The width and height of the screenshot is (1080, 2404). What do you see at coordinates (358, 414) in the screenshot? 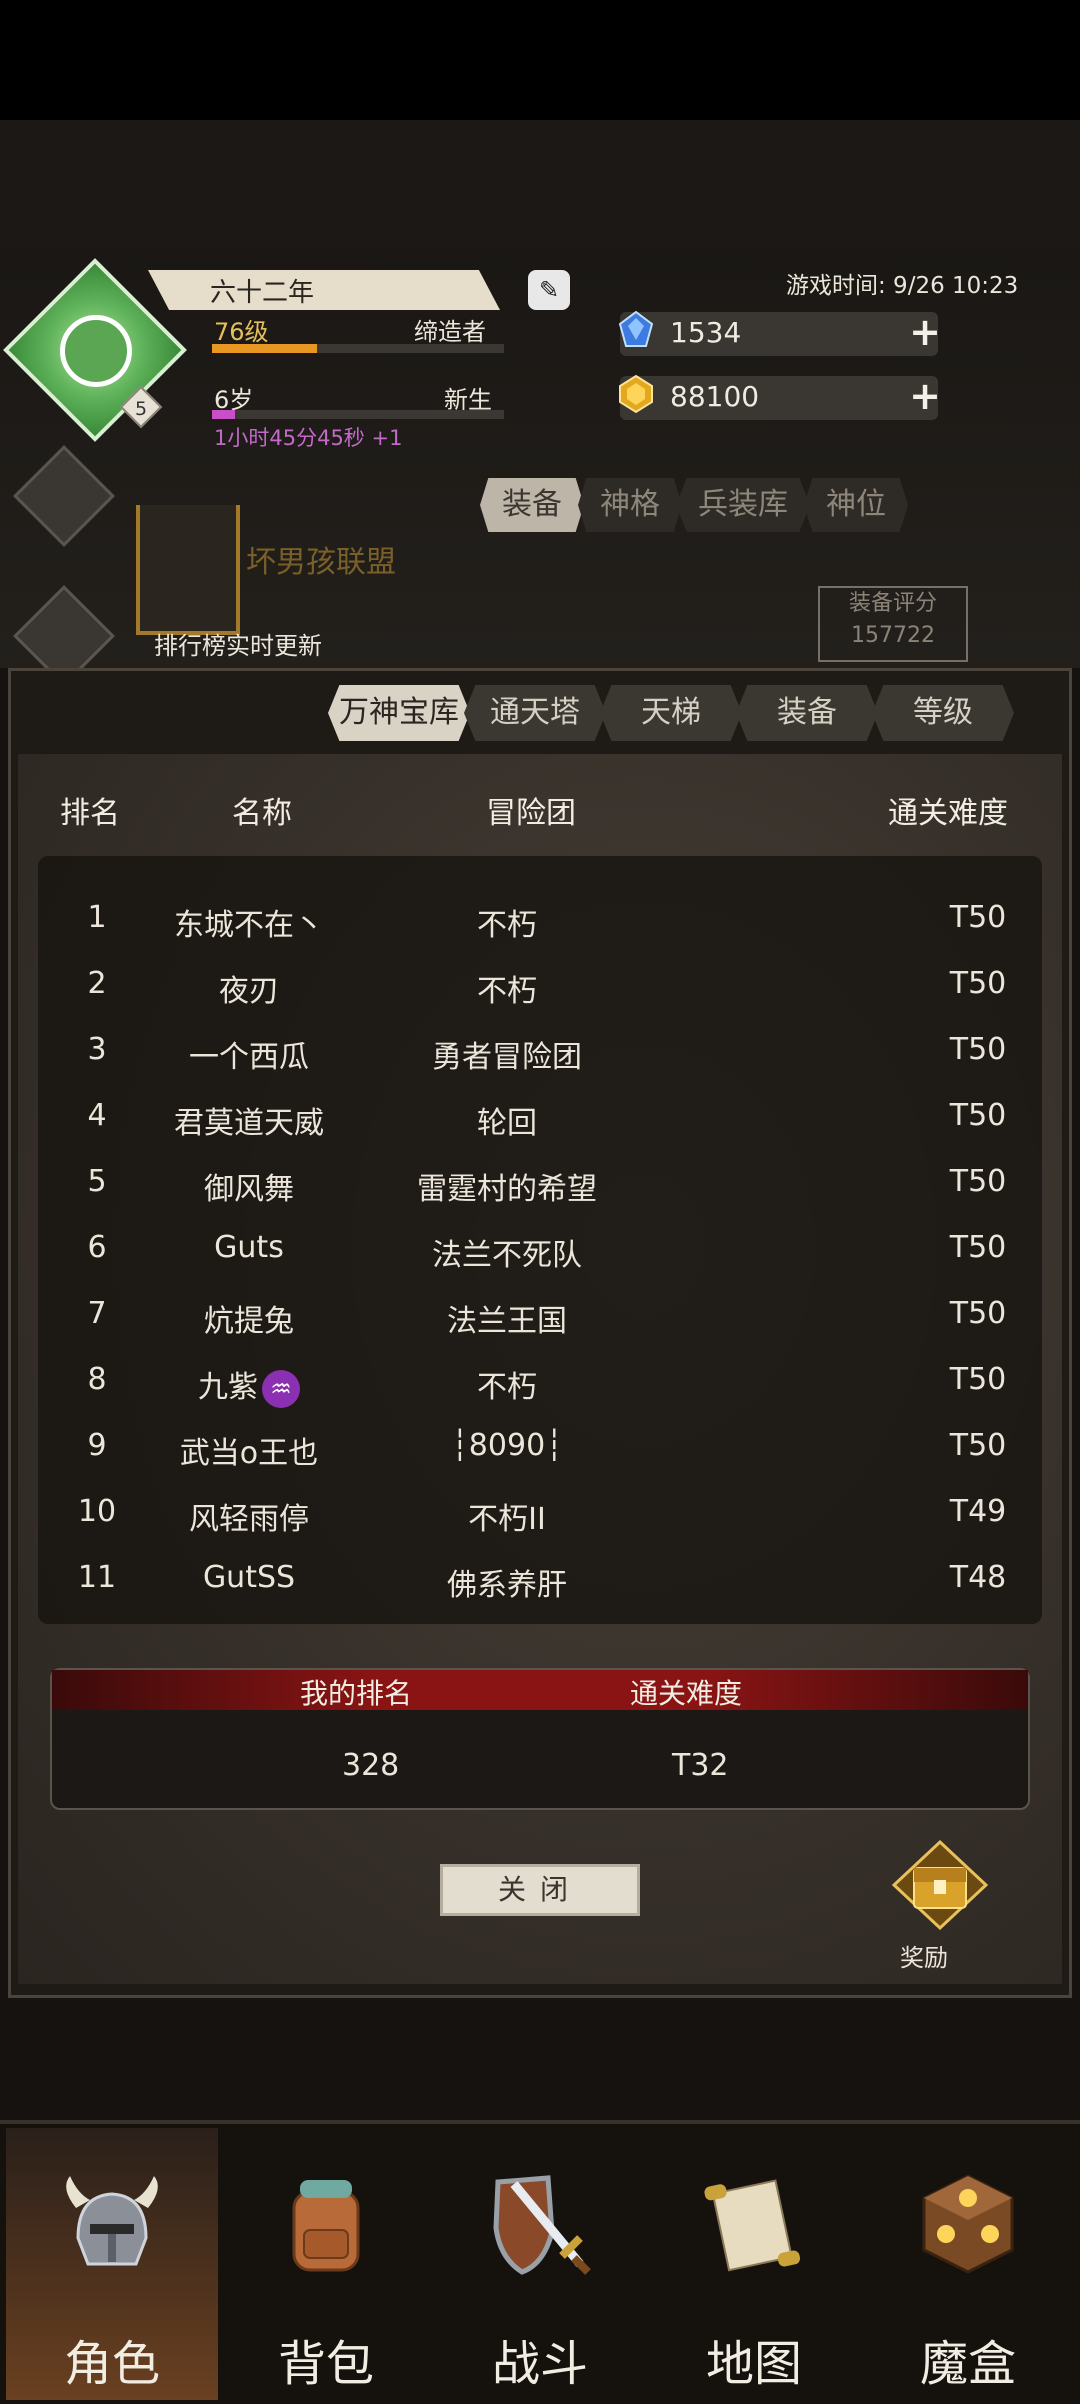
I see `age-progress-bar` at bounding box center [358, 414].